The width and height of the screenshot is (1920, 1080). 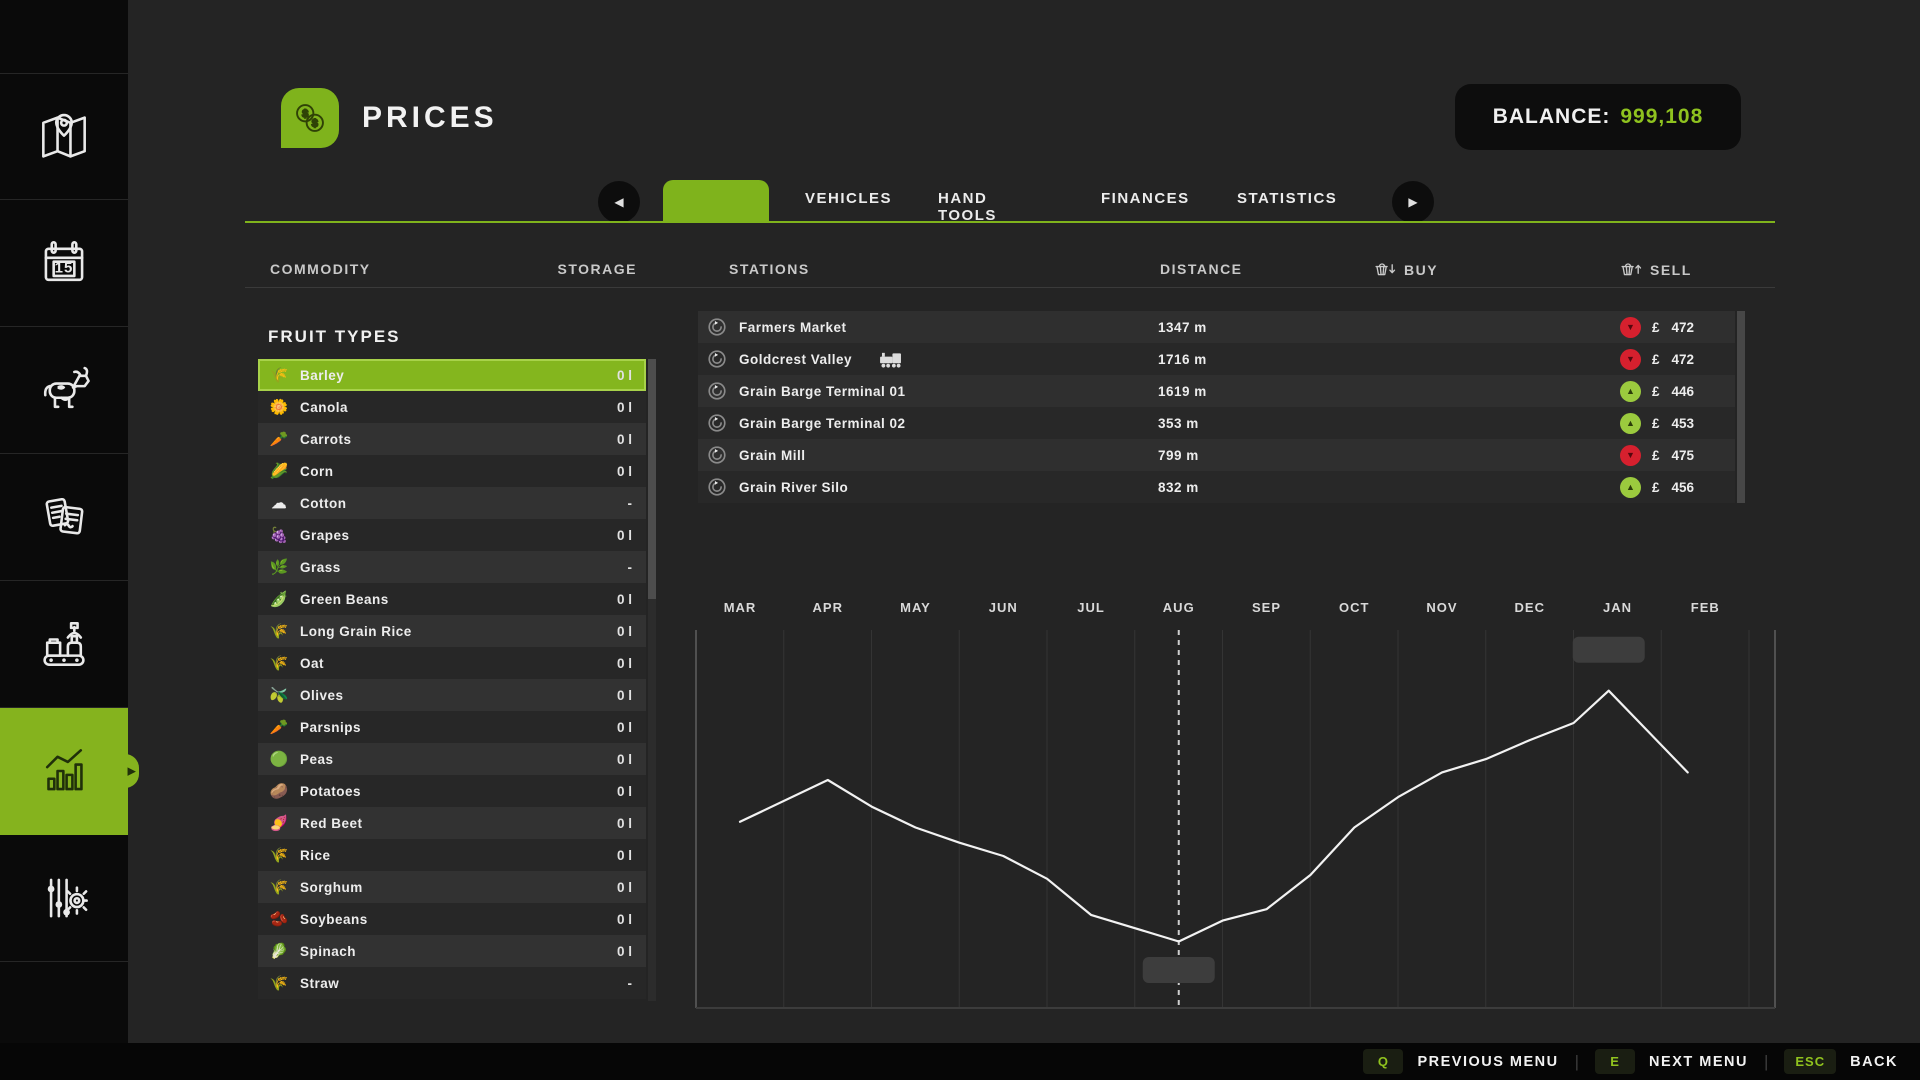 I want to click on footer-bar: Q PREVIOUS MENU | E NEXT MENU | ESC BACK, so click(x=960, y=1061).